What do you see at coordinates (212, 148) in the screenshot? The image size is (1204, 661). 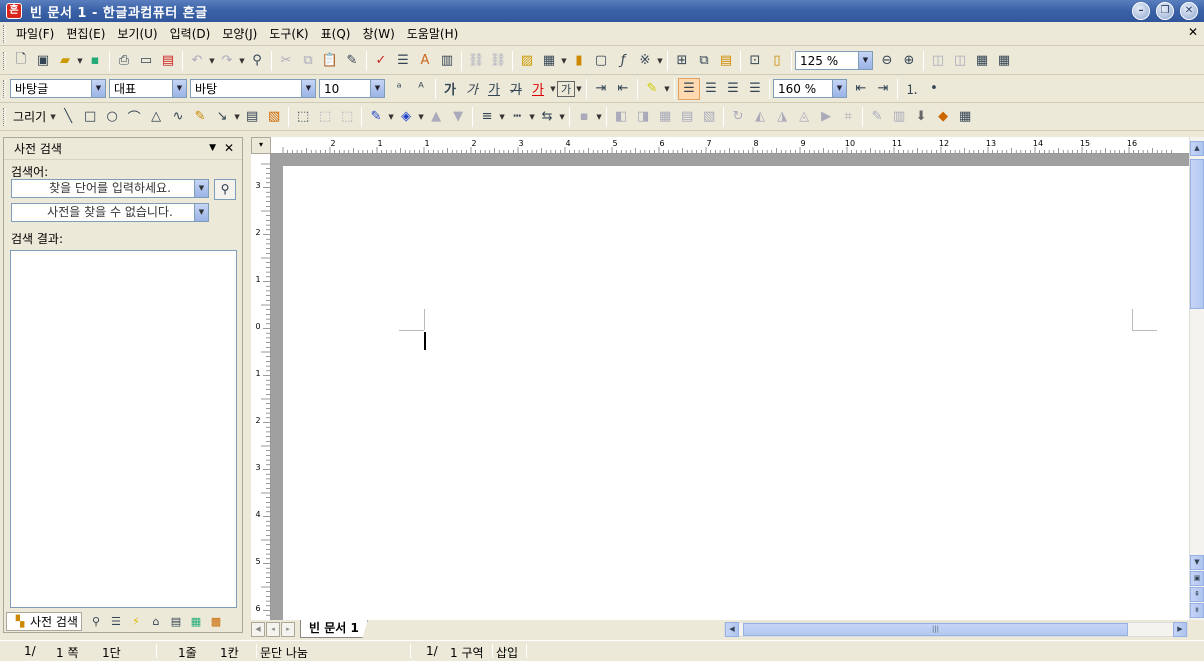 I see `panel-menu-icon: ▼` at bounding box center [212, 148].